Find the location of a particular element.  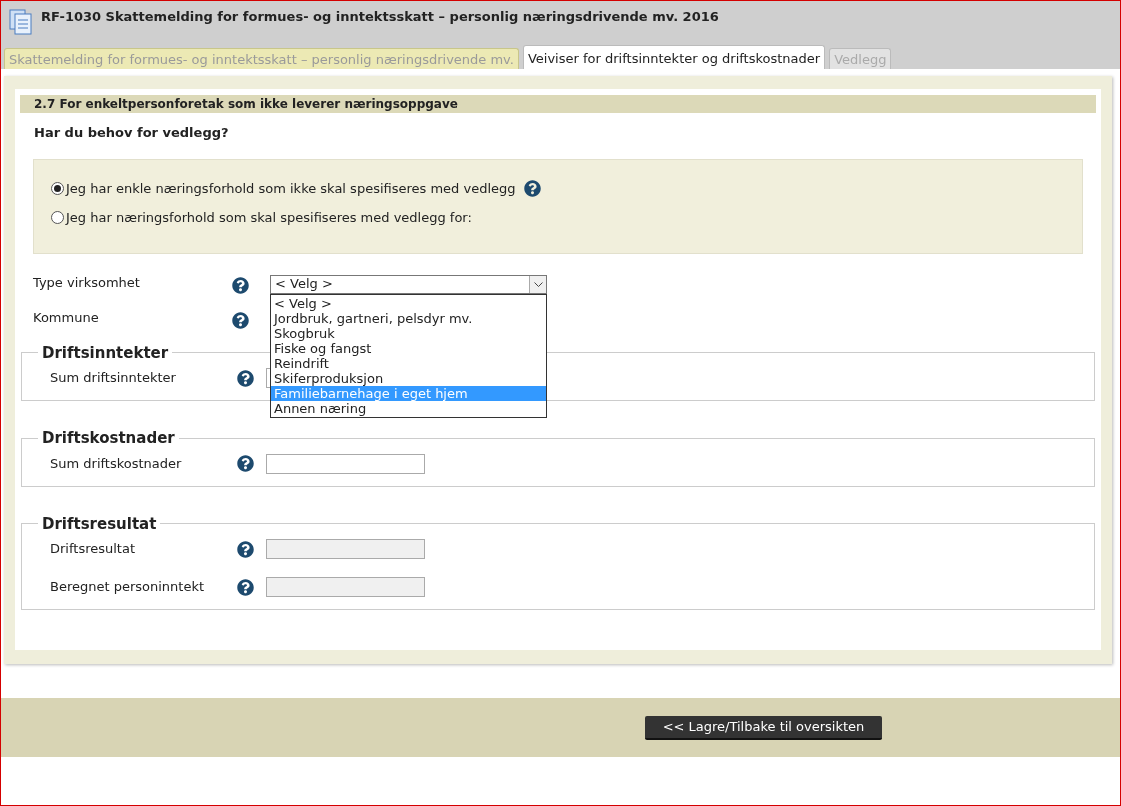

save-back-button: << Lagre/Tilbake til oversikten is located at coordinates (763, 727).